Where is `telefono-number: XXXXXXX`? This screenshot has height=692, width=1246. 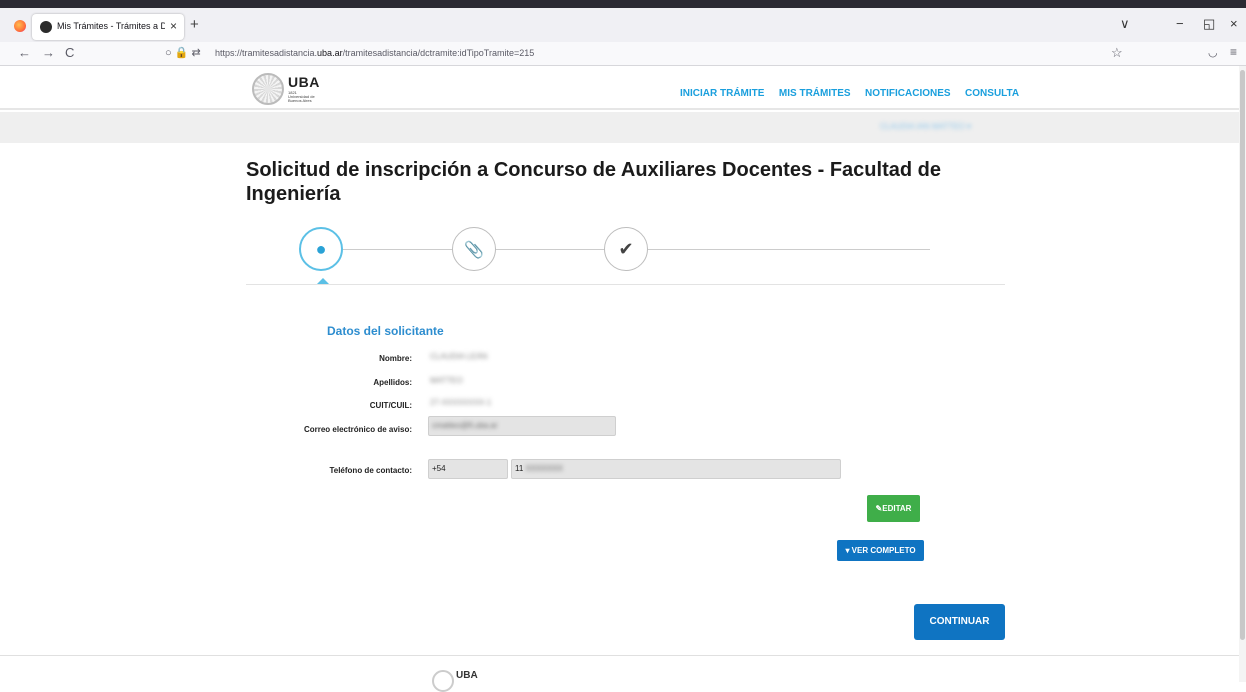 telefono-number: XXXXXXX is located at coordinates (544, 468).